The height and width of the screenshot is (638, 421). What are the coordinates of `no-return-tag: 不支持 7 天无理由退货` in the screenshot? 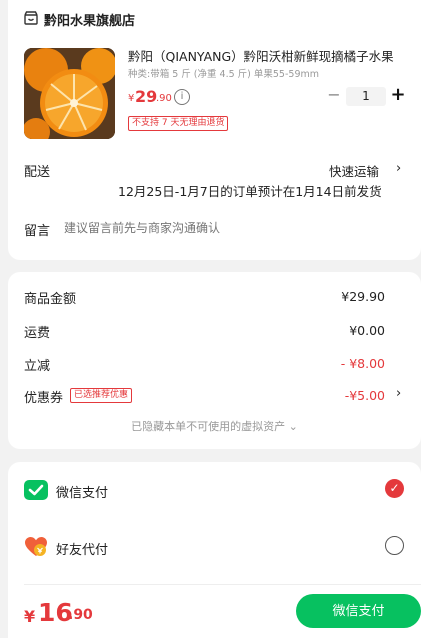 It's located at (178, 123).